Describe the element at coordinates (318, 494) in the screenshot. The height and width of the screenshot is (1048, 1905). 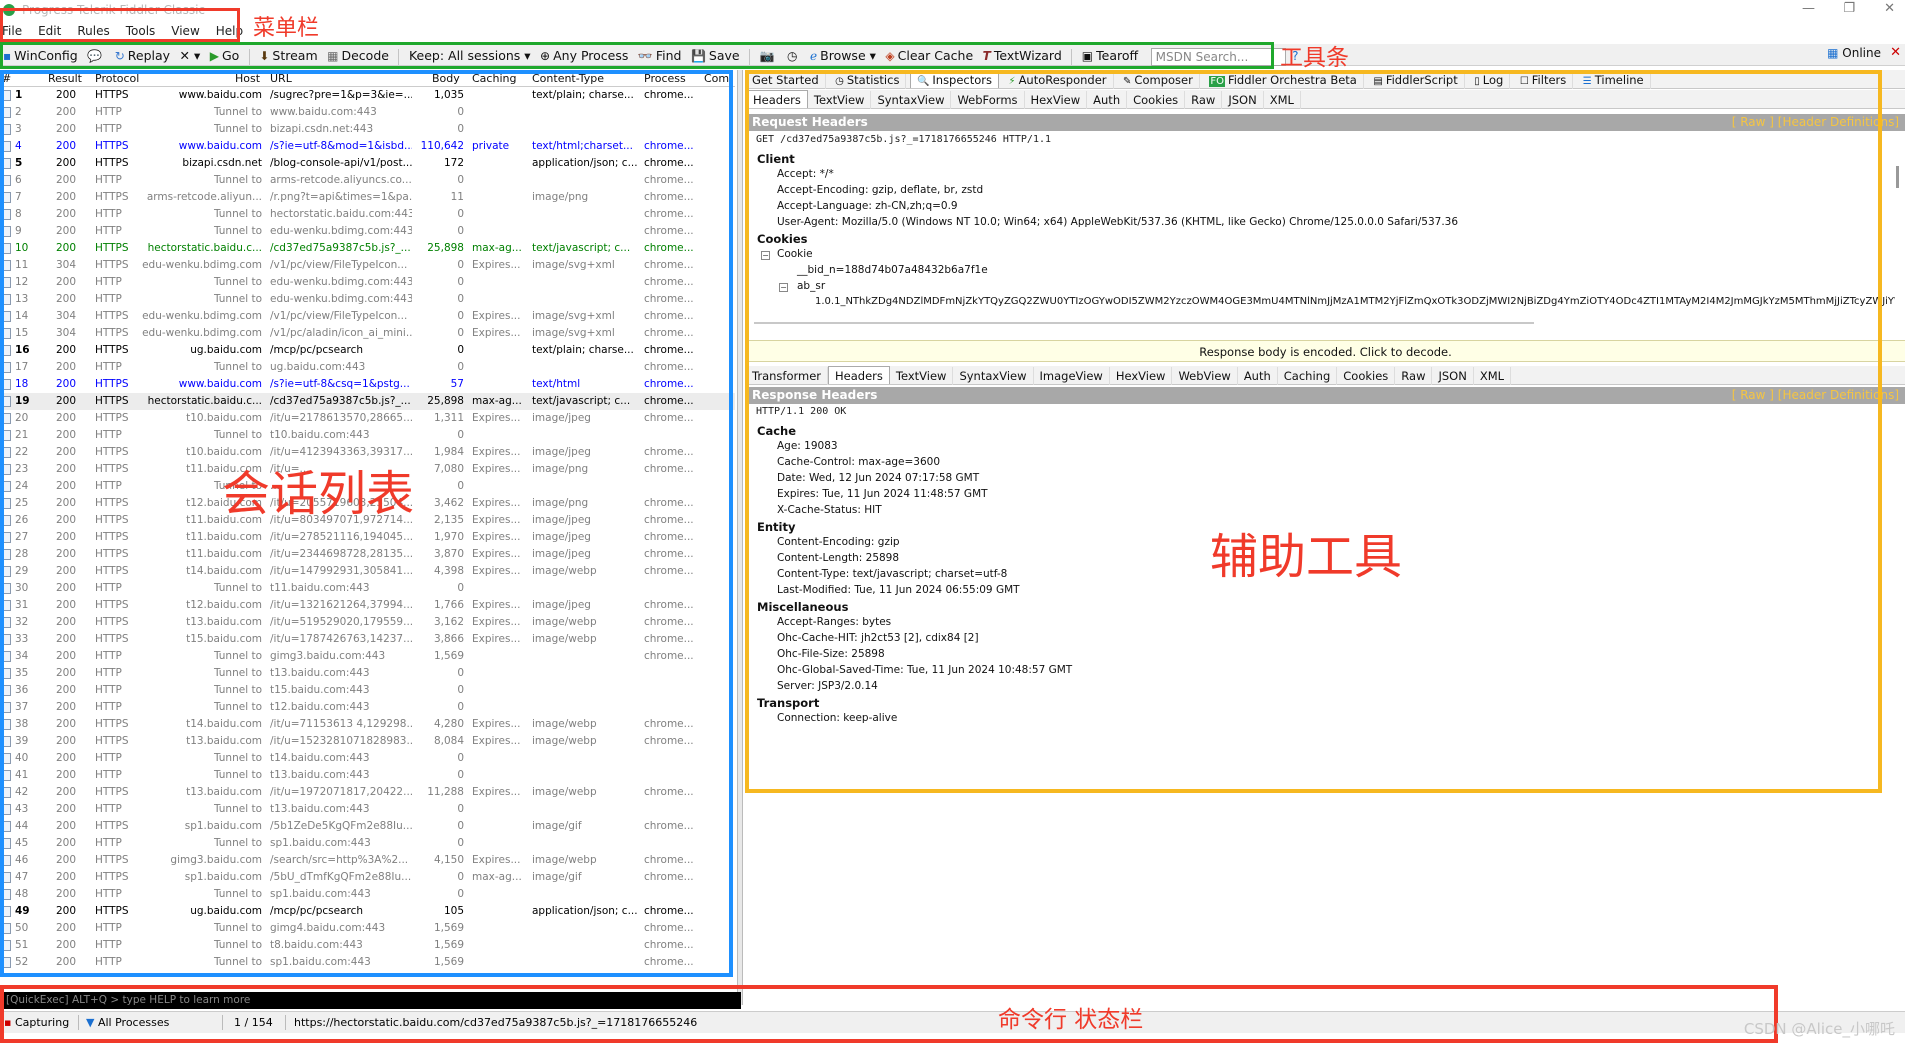
I see `sessions-annotation-label: 会话列表` at that location.